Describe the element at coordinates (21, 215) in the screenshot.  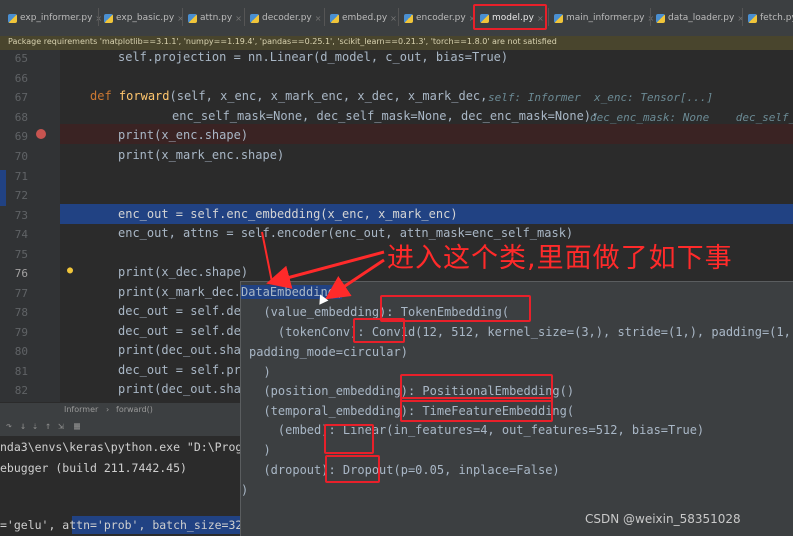
I see `line-number: 73` at that location.